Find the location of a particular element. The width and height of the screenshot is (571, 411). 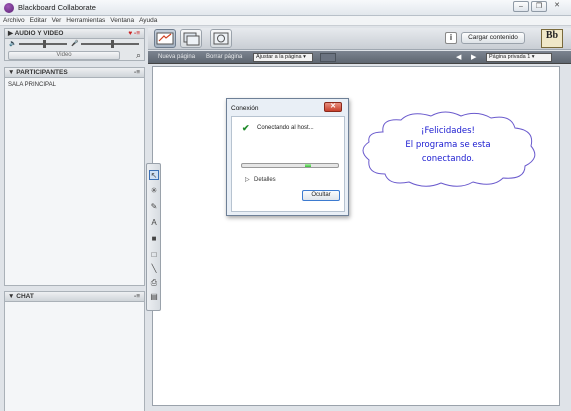

menu-editar: Editar is located at coordinates (38, 21).